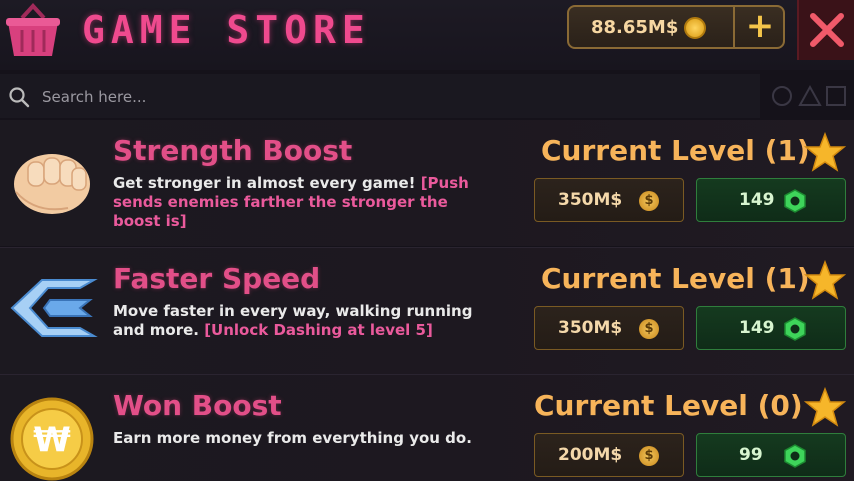 This screenshot has height=481, width=854. I want to click on currency-display: 88.65M$ +, so click(676, 27).